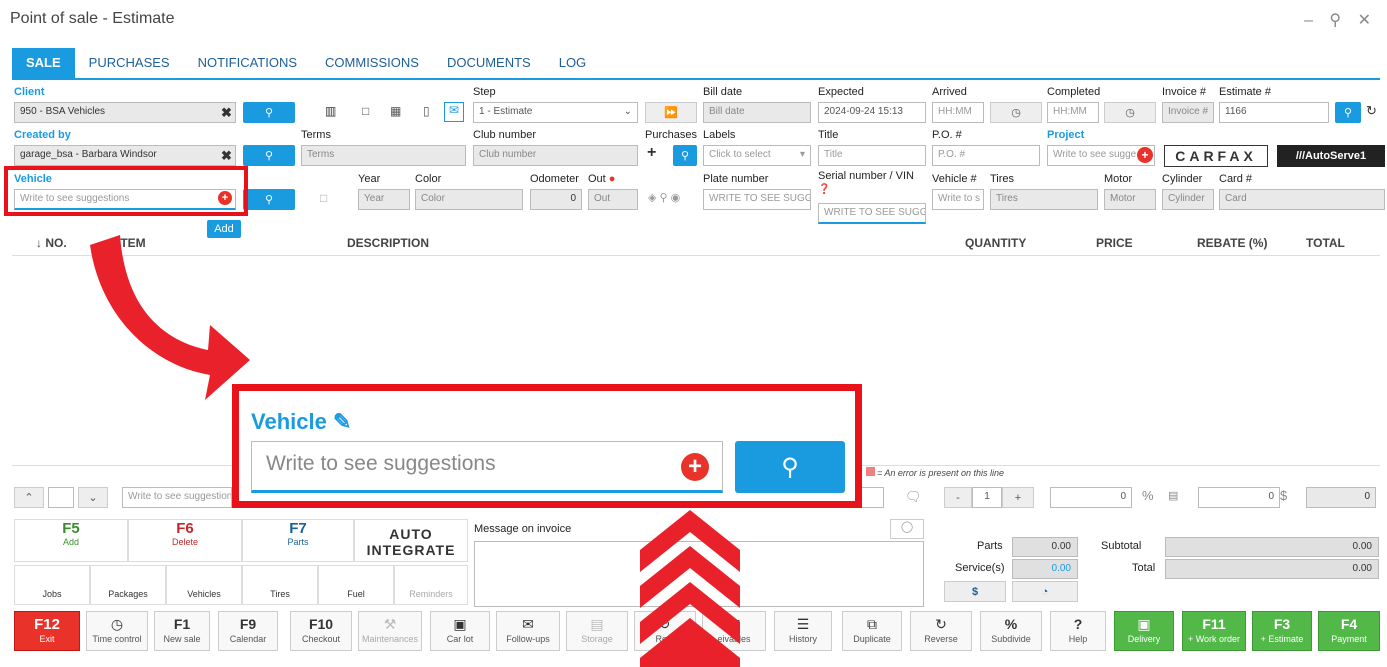  What do you see at coordinates (1349, 631) in the screenshot?
I see `f4-payment-button: F4 Payment` at bounding box center [1349, 631].